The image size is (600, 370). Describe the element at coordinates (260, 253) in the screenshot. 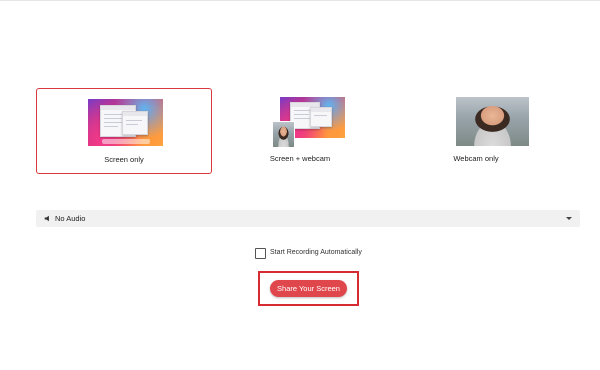

I see `auto-record-checkbox` at that location.